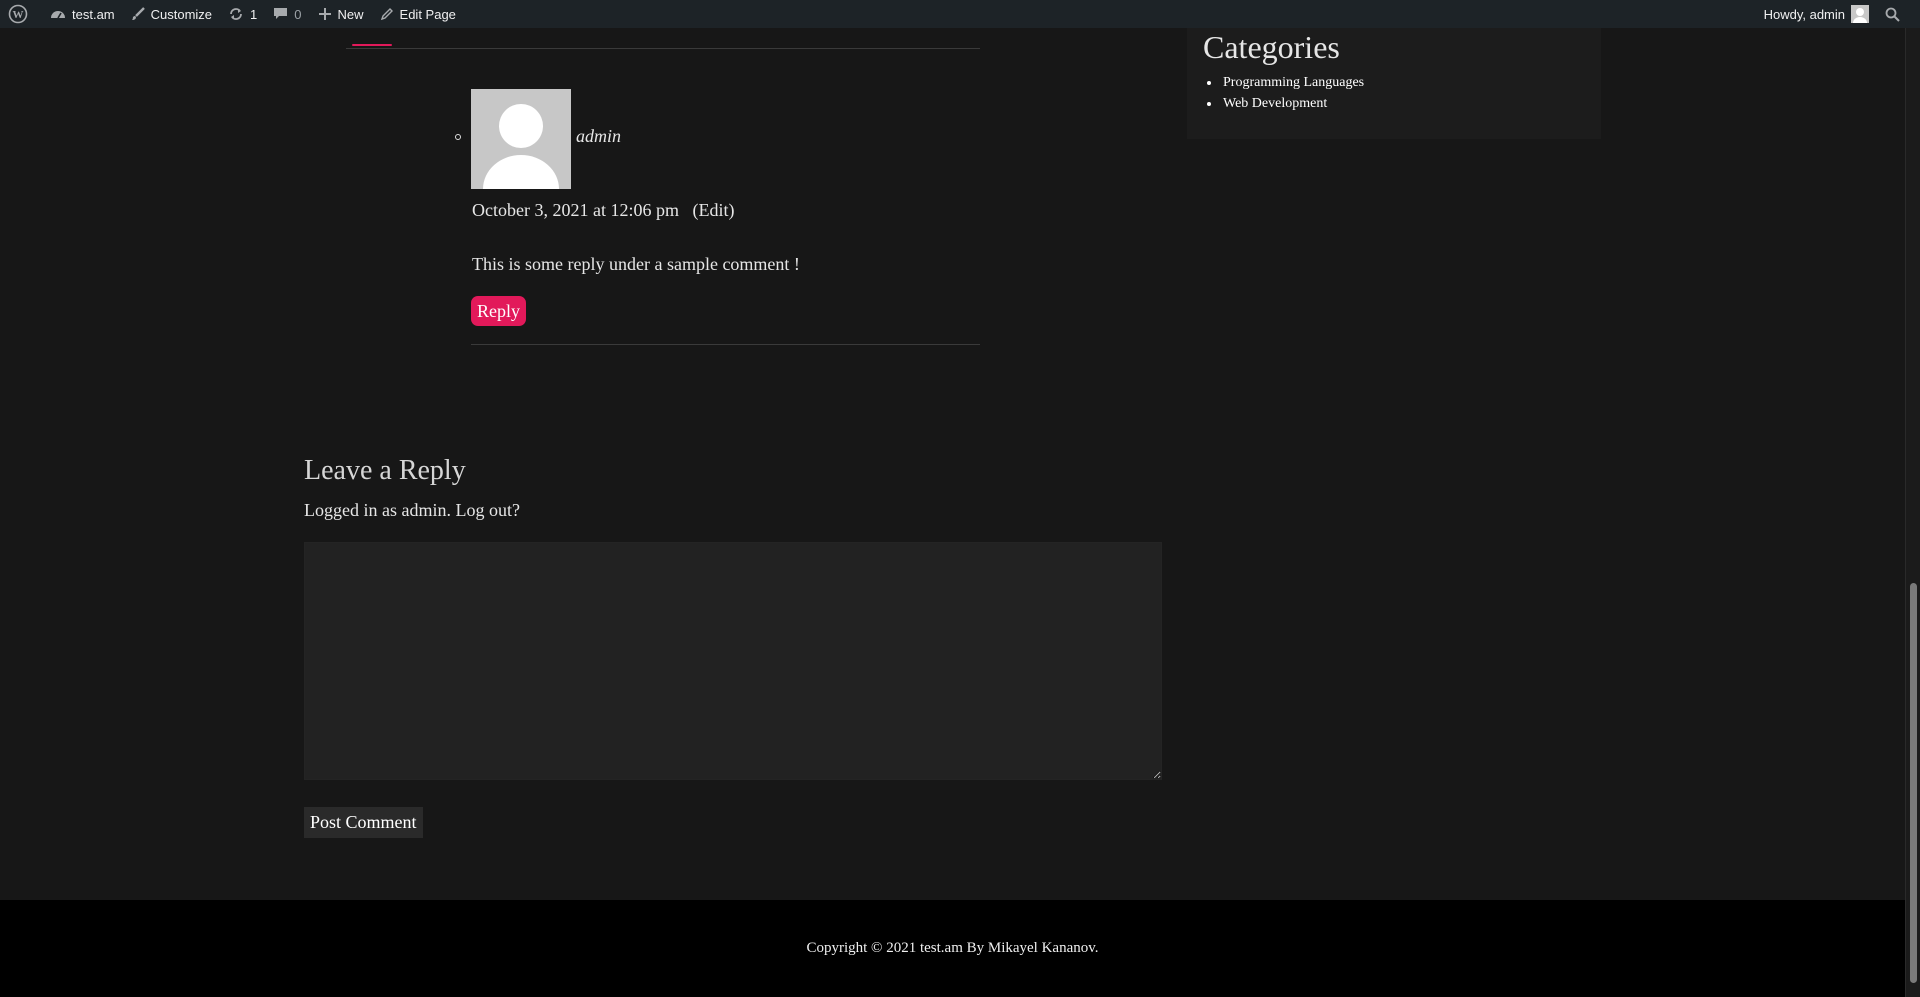 The height and width of the screenshot is (997, 1920). Describe the element at coordinates (598, 136) in the screenshot. I see `comment-author: admin` at that location.